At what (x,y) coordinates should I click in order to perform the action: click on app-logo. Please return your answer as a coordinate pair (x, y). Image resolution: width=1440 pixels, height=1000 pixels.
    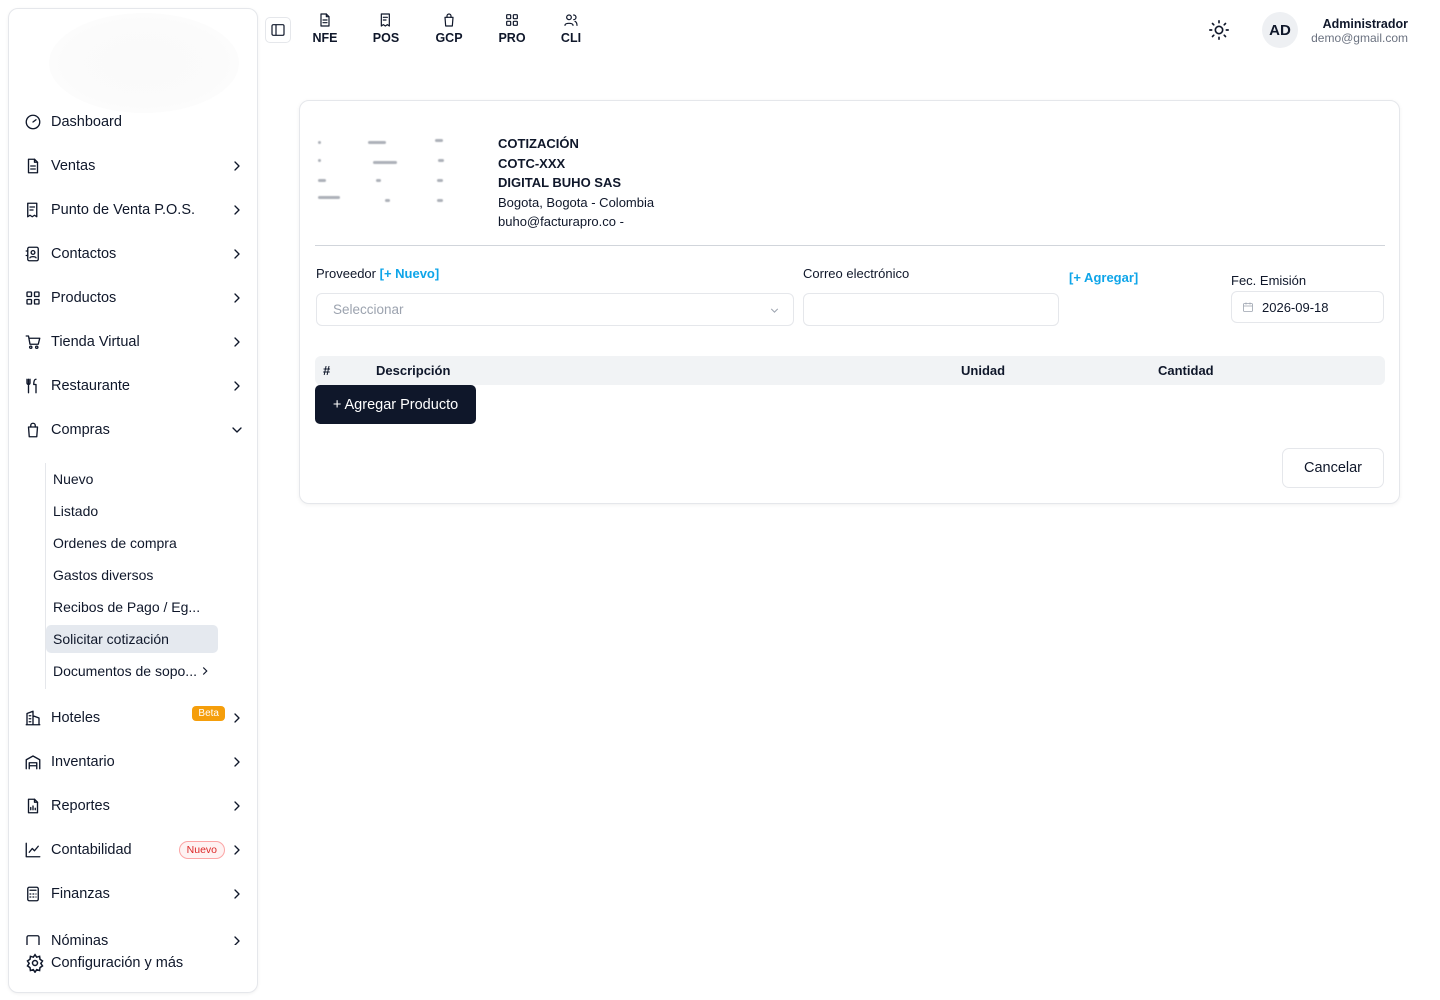
    Looking at the image, I should click on (144, 63).